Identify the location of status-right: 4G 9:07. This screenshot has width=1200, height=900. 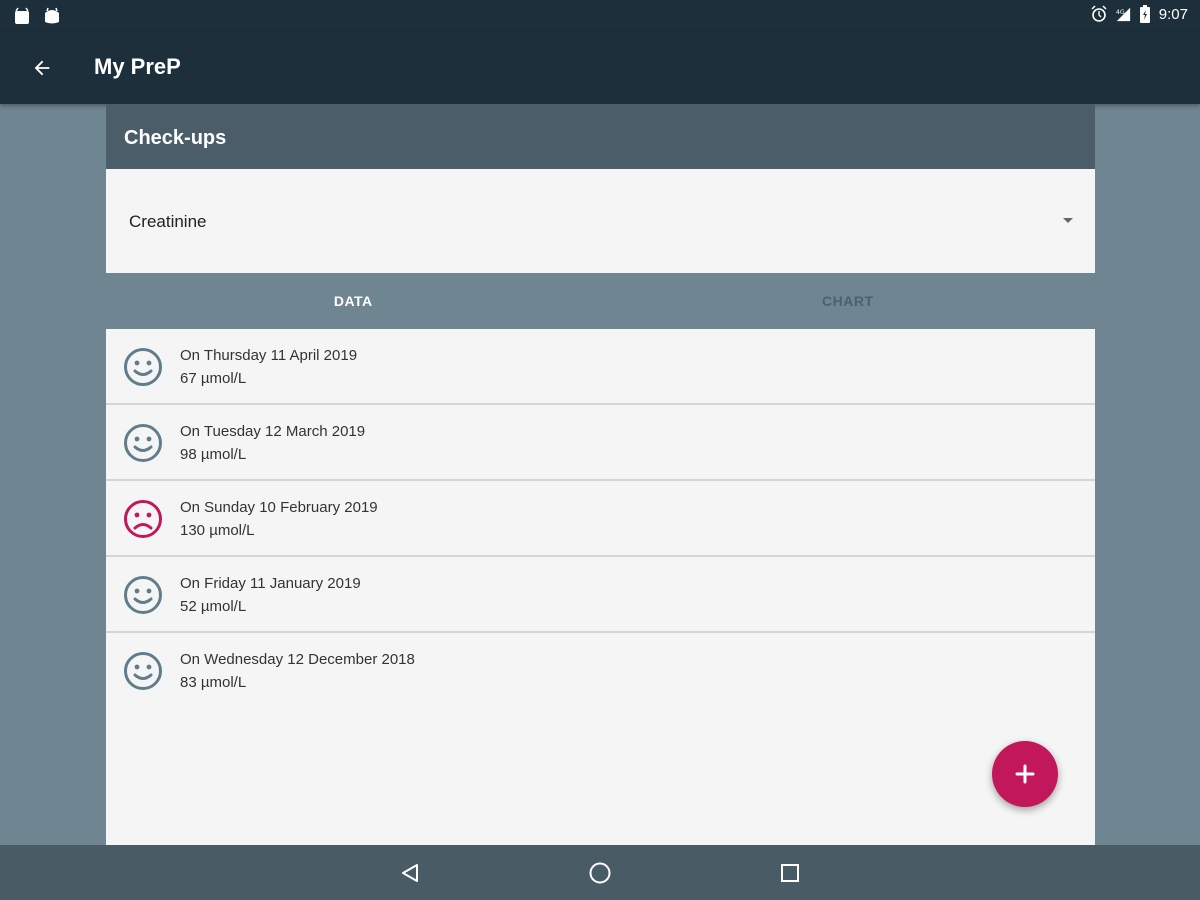
(1139, 14).